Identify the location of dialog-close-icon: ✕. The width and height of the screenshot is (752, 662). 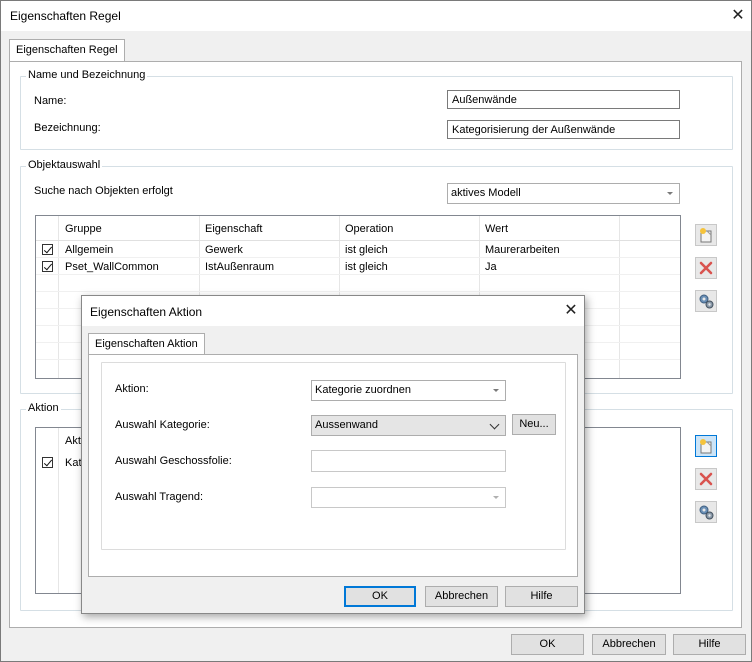
(571, 311).